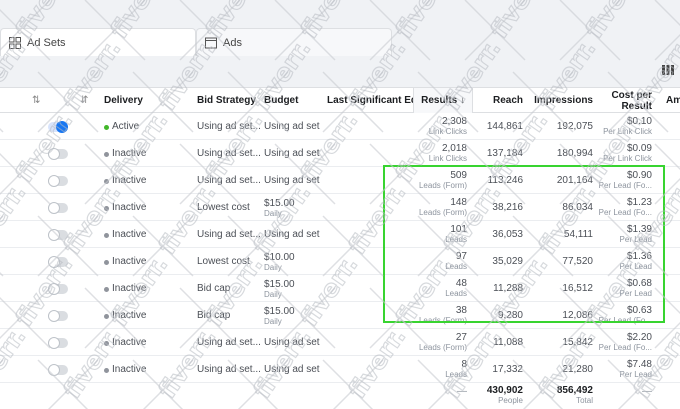  Describe the element at coordinates (223, 261) in the screenshot. I see `bid-strategy: Lowest cost` at that location.